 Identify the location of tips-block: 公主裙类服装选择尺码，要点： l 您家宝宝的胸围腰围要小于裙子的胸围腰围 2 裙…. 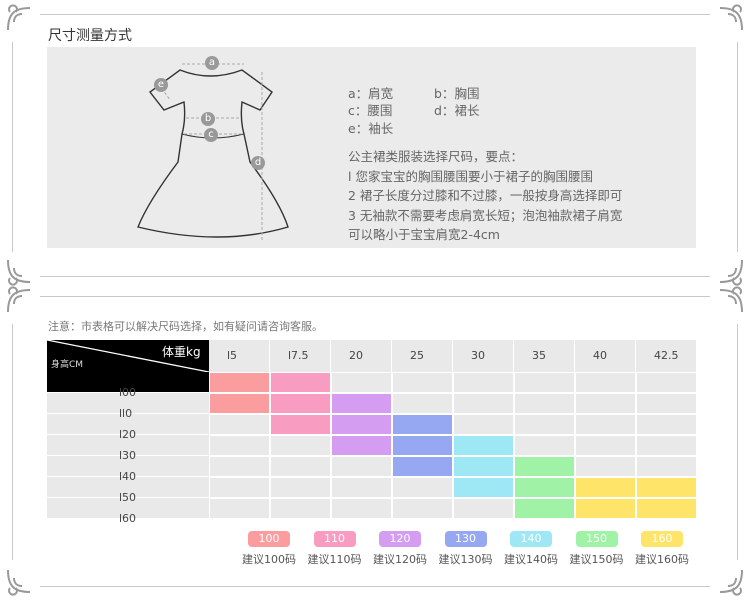
(485, 196).